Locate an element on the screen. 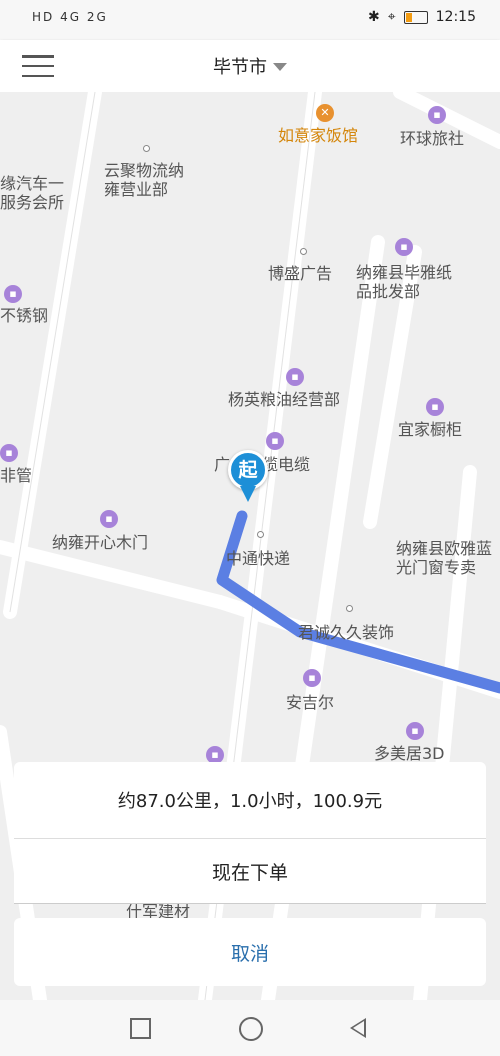  app-header: 毕节市 is located at coordinates (250, 66).